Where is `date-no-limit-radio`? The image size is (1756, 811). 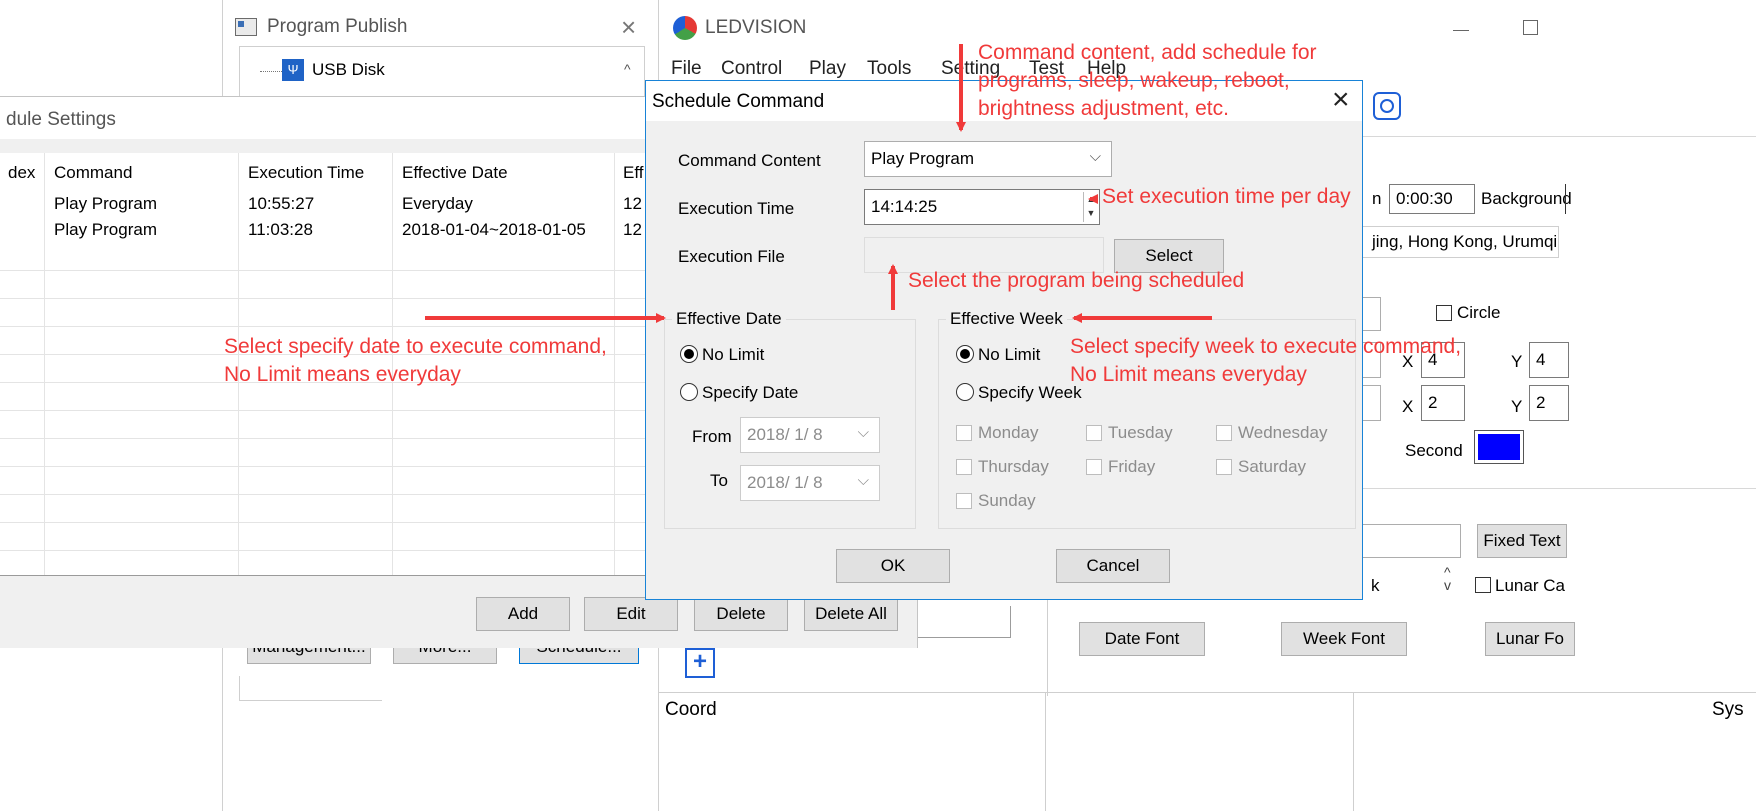
date-no-limit-radio is located at coordinates (689, 354).